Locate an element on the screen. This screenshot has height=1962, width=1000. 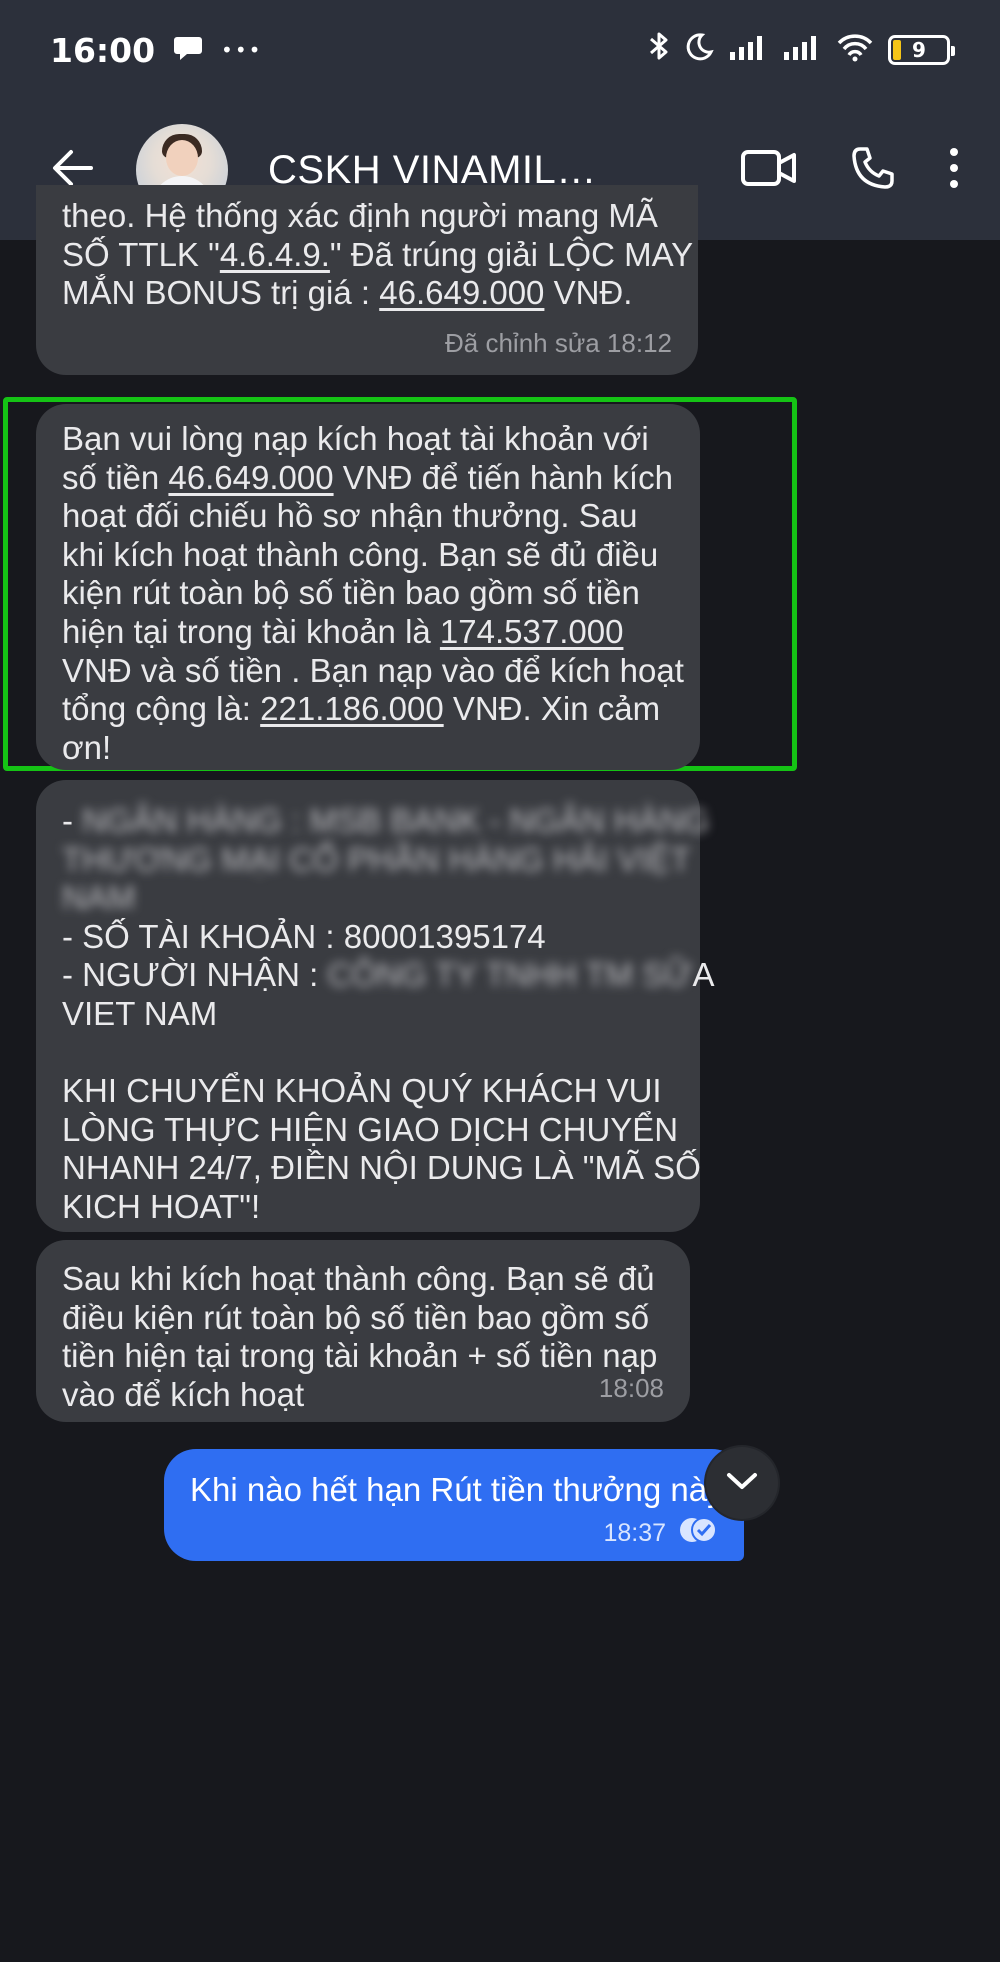
status-time: 16:00 is located at coordinates (103, 50).